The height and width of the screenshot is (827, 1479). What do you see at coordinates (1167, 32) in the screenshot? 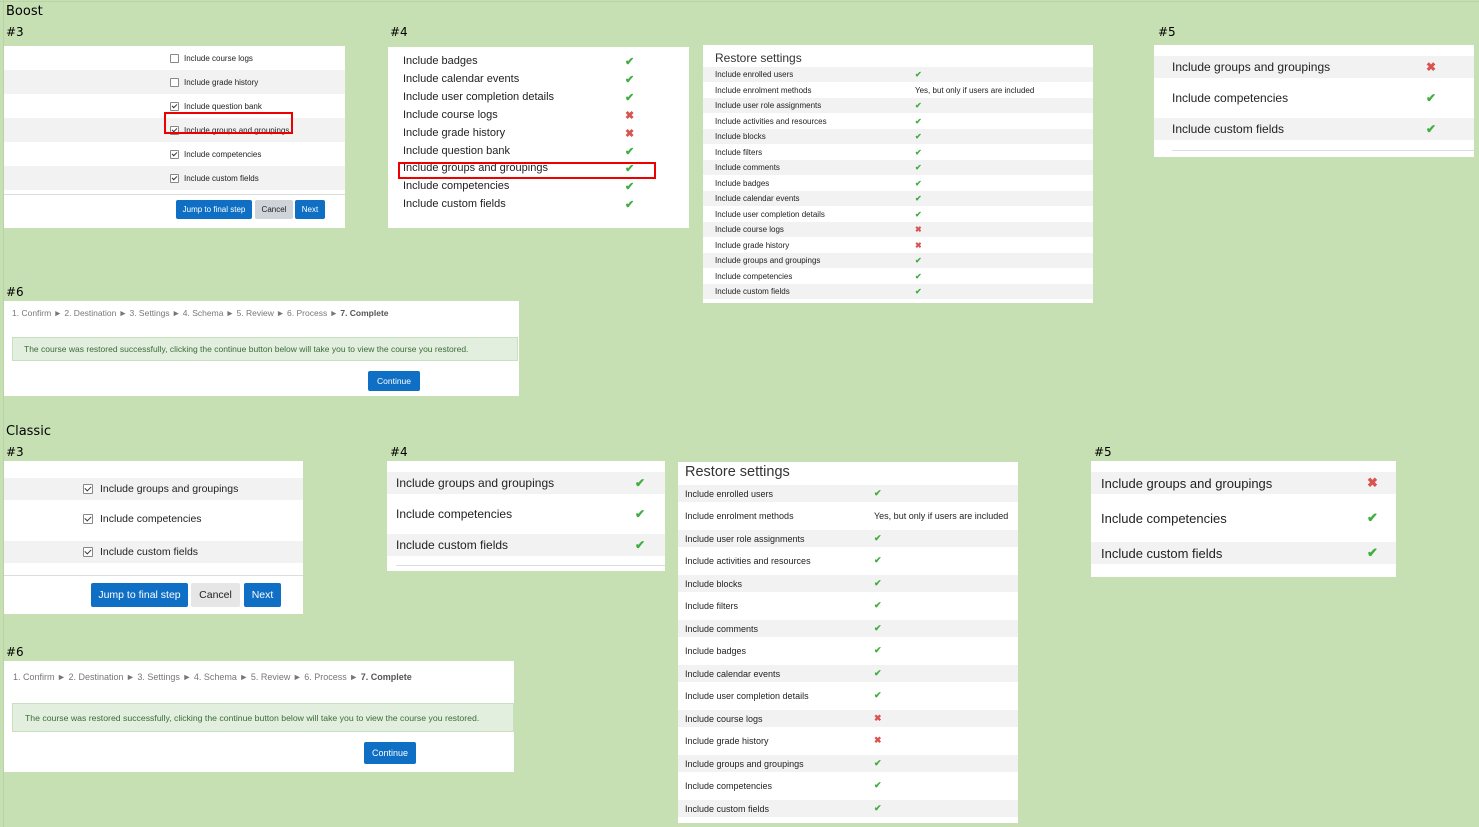
I see `boost-step5-label: #5` at bounding box center [1167, 32].